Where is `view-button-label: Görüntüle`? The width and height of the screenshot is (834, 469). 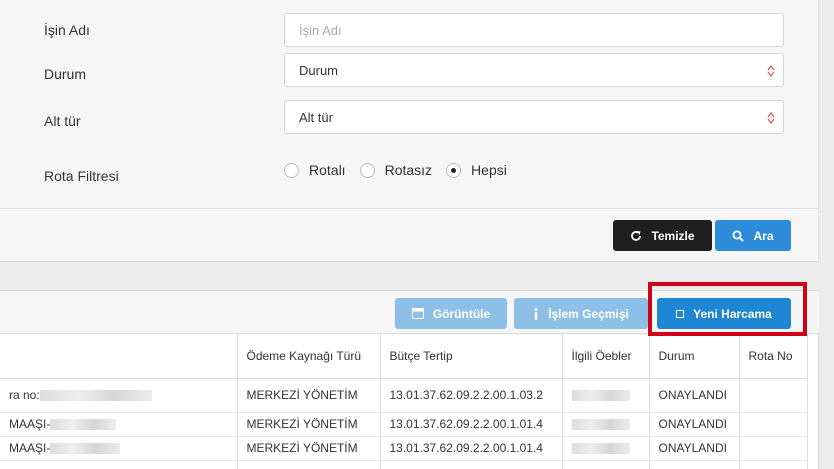 view-button-label: Görüntüle is located at coordinates (461, 313).